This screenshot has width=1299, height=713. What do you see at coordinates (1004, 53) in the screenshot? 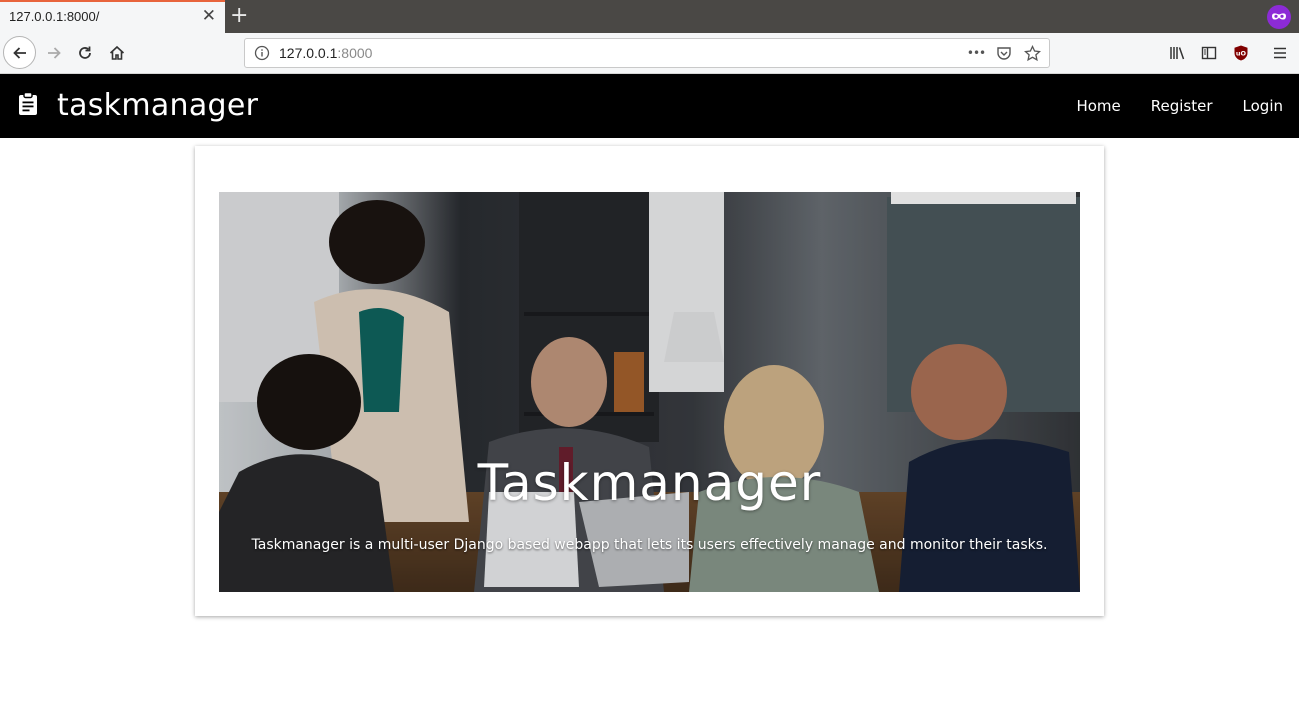
I see `pocket-icon` at bounding box center [1004, 53].